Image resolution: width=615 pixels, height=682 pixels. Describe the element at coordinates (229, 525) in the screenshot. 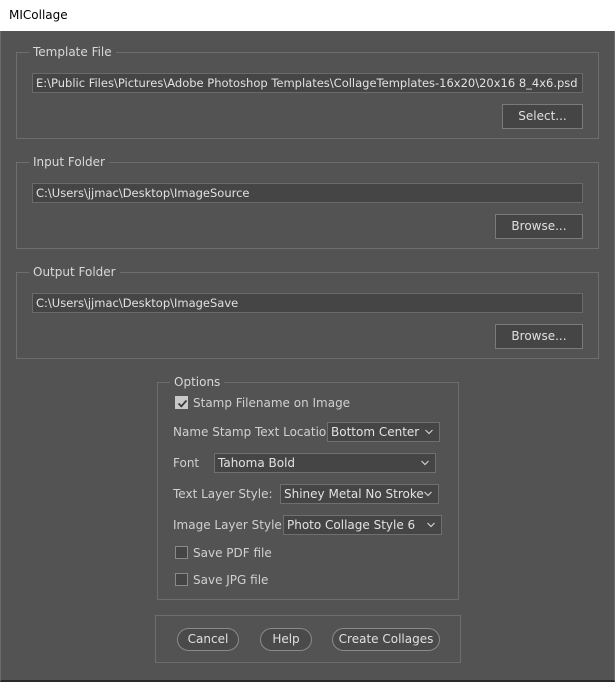

I see `image-layer-style-label: Image Layer Style:` at that location.